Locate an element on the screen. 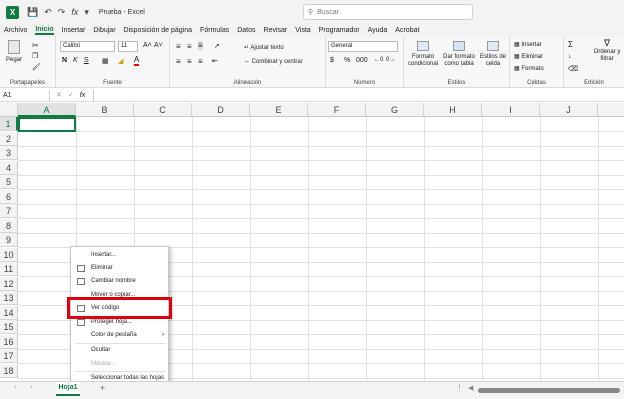  sort-filter-button: ∇ Ordenar y filtrar is located at coordinates (607, 51).